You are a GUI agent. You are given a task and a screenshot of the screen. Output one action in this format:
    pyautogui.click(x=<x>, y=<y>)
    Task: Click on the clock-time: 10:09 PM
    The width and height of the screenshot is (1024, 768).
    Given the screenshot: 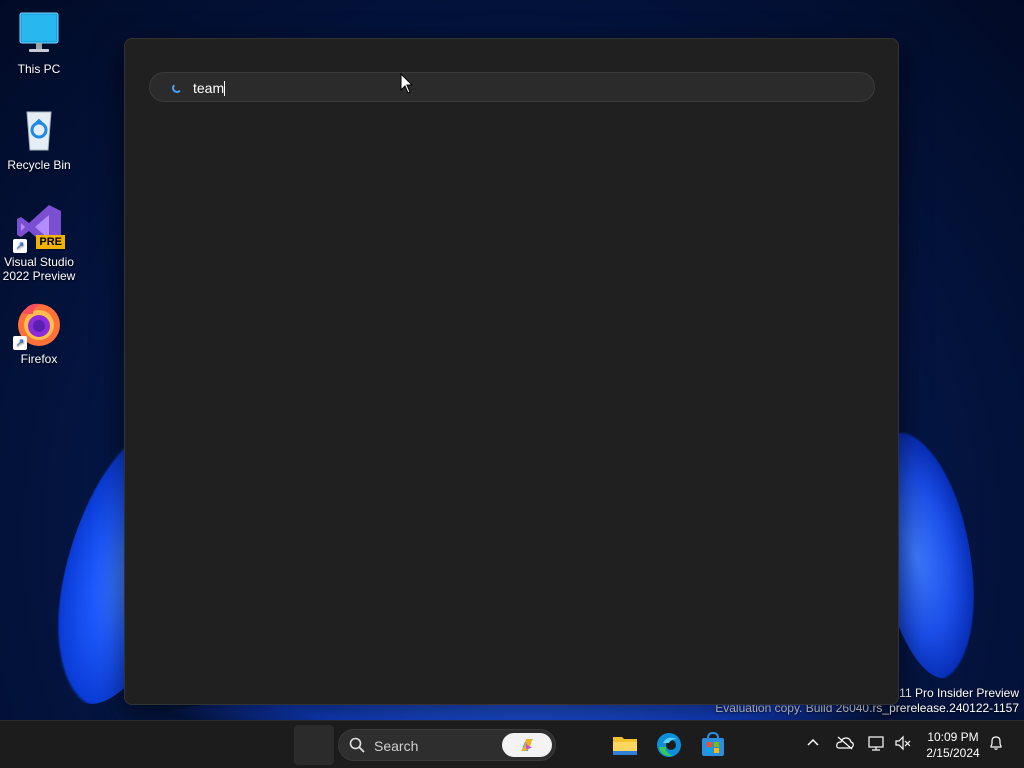 What is the action you would take?
    pyautogui.click(x=953, y=737)
    